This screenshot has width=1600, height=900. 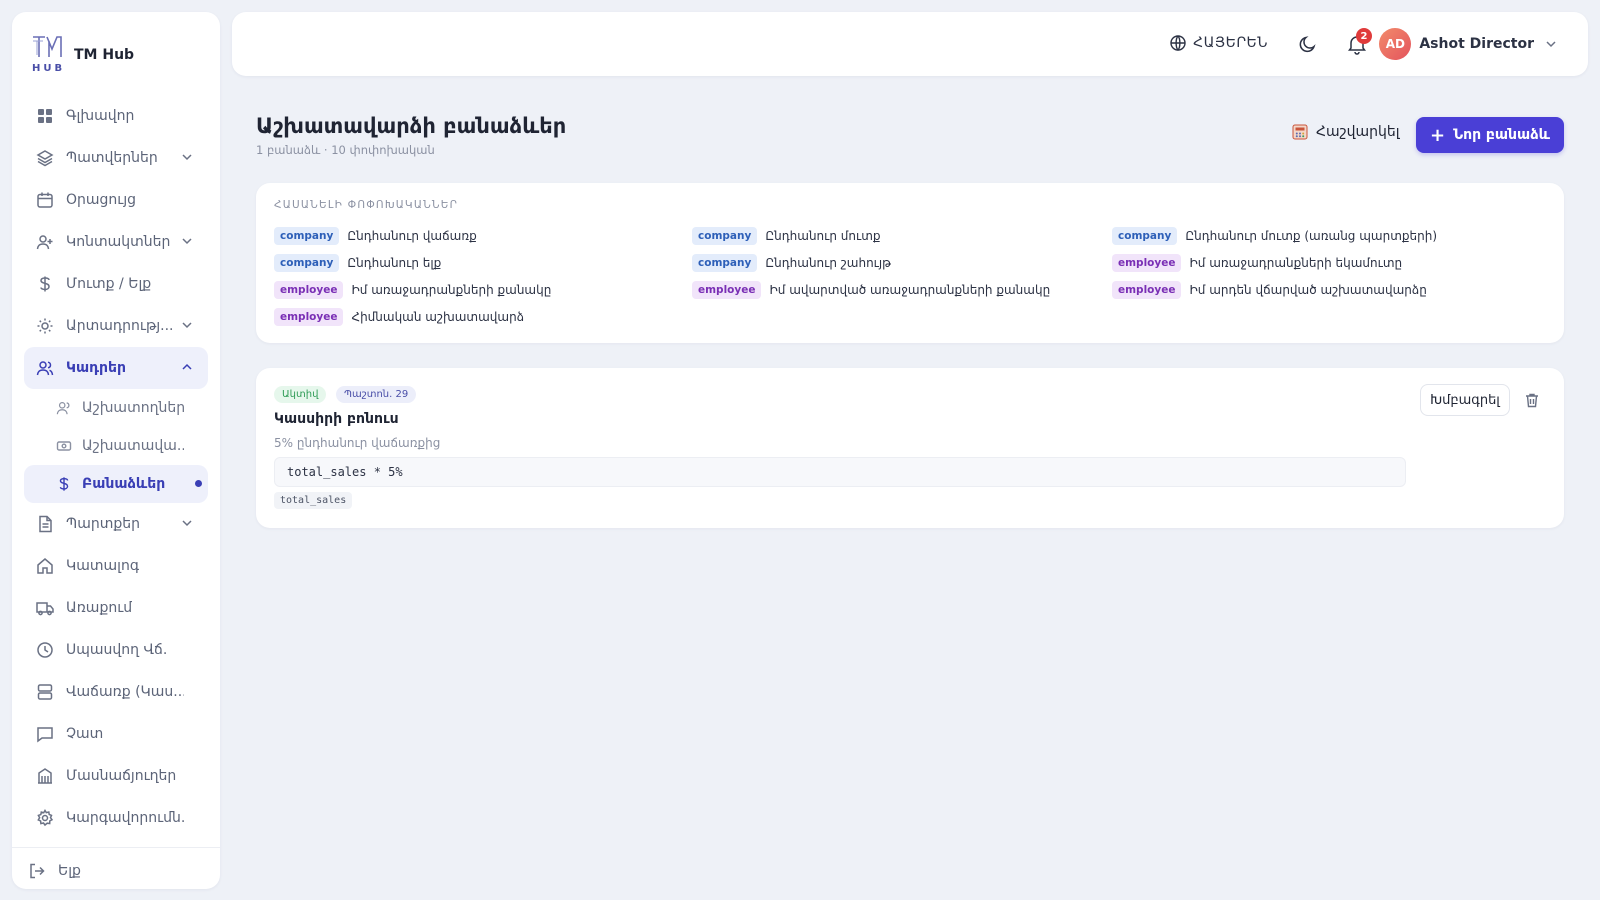 What do you see at coordinates (1465, 400) in the screenshot?
I see `edit-button: Խմբագրել` at bounding box center [1465, 400].